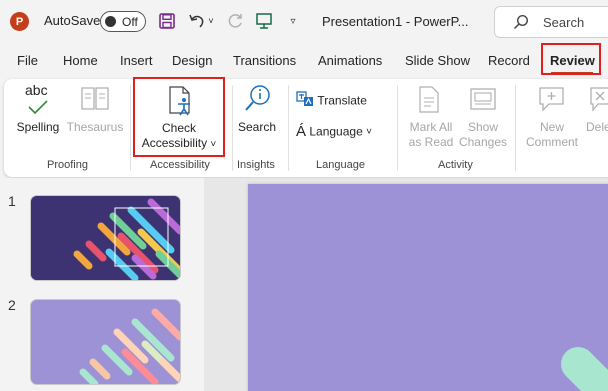  I want to click on show-changes-icon, so click(483, 100).